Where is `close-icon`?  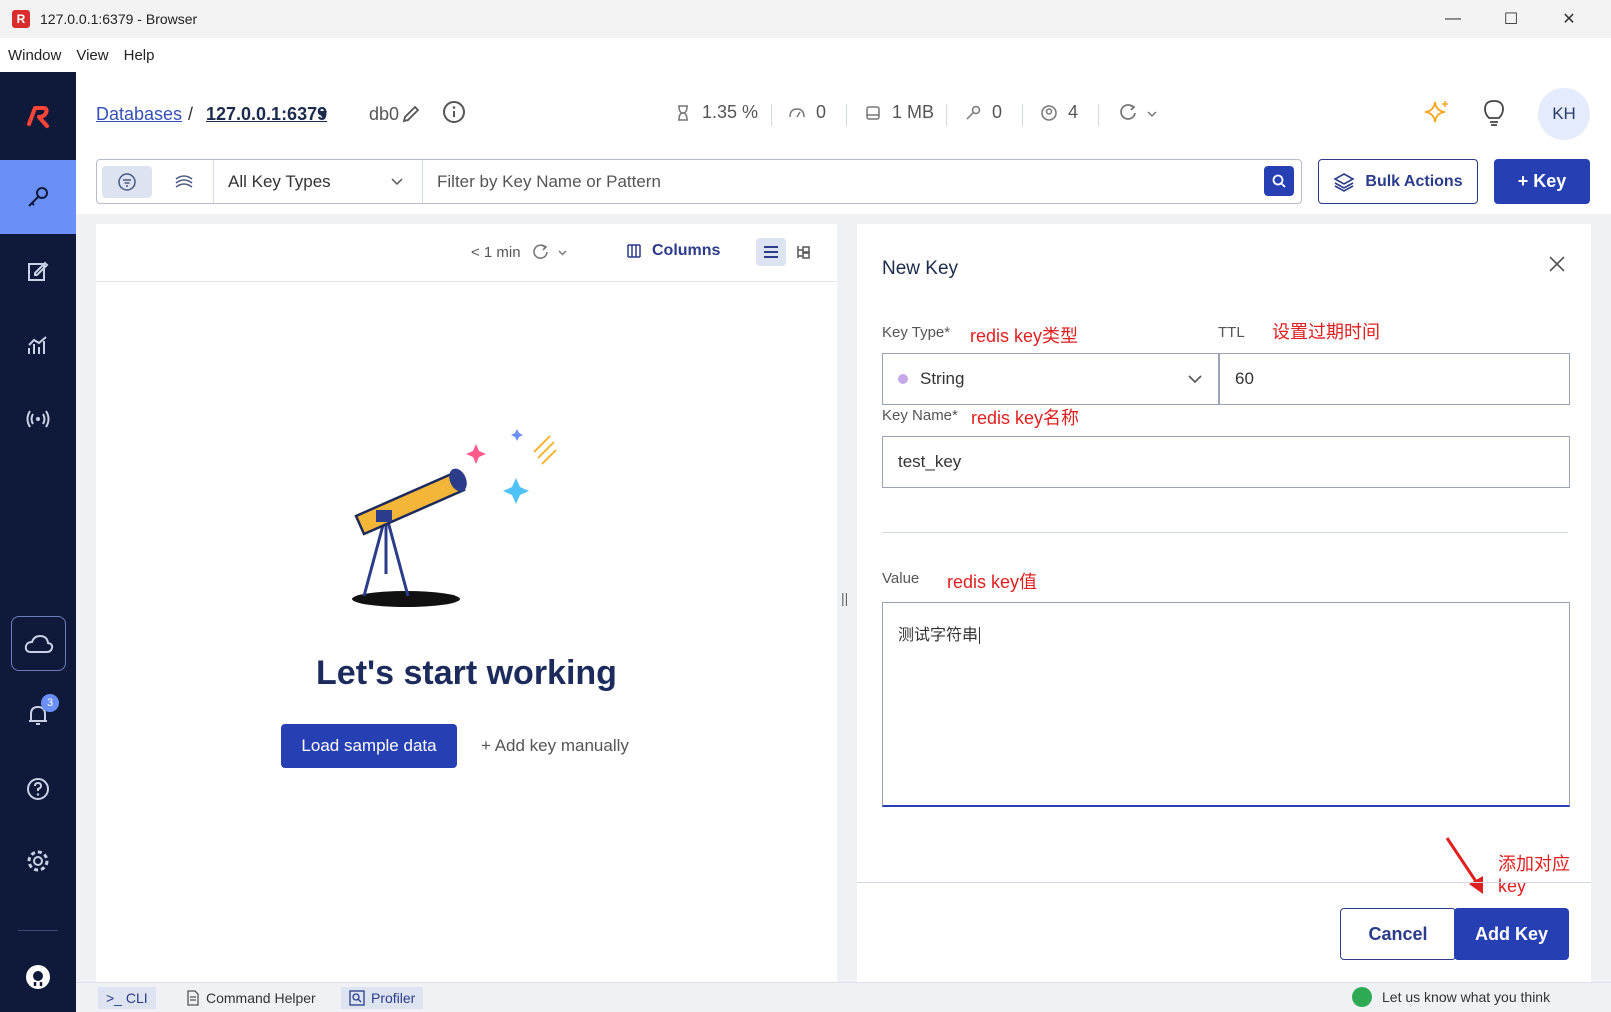 close-icon is located at coordinates (1557, 264).